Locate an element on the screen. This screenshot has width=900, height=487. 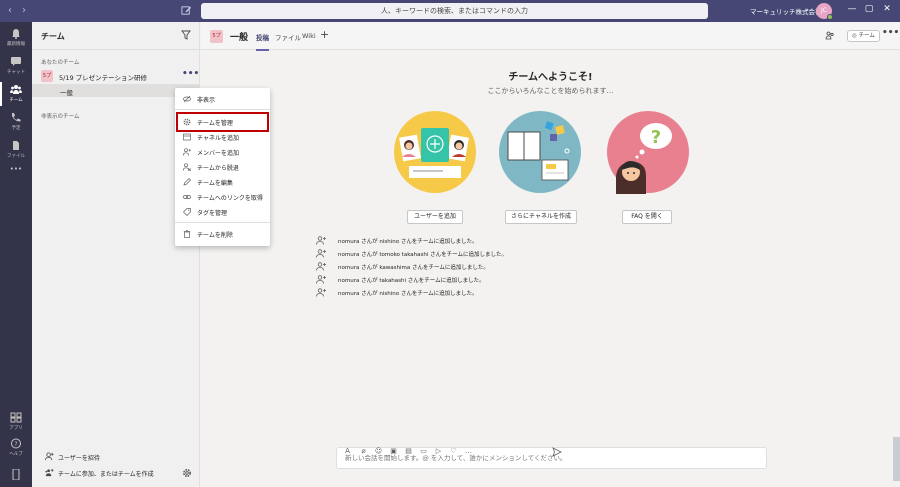
chevron-down-icon: ⌄ is located at coordinates (807, 9).